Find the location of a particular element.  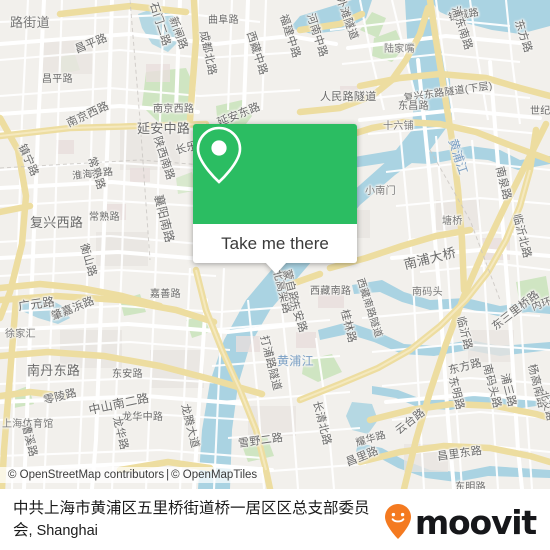

map-popup-card: Take me there is located at coordinates (275, 199).